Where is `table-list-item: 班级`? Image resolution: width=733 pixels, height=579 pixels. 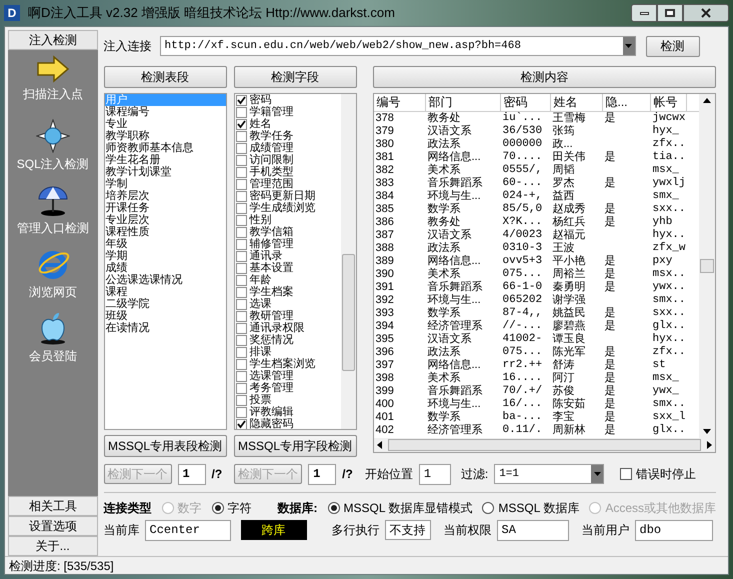
table-list-item: 班级 is located at coordinates (165, 316).